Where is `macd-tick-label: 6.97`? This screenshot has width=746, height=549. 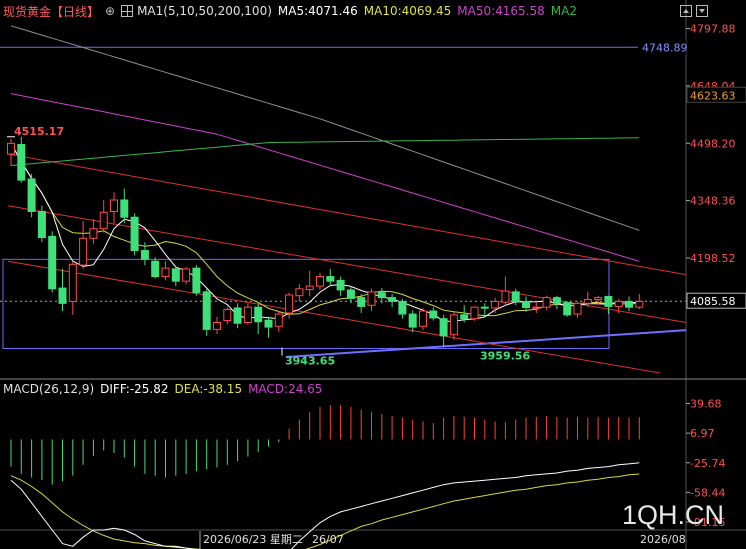 macd-tick-label: 6.97 is located at coordinates (702, 433).